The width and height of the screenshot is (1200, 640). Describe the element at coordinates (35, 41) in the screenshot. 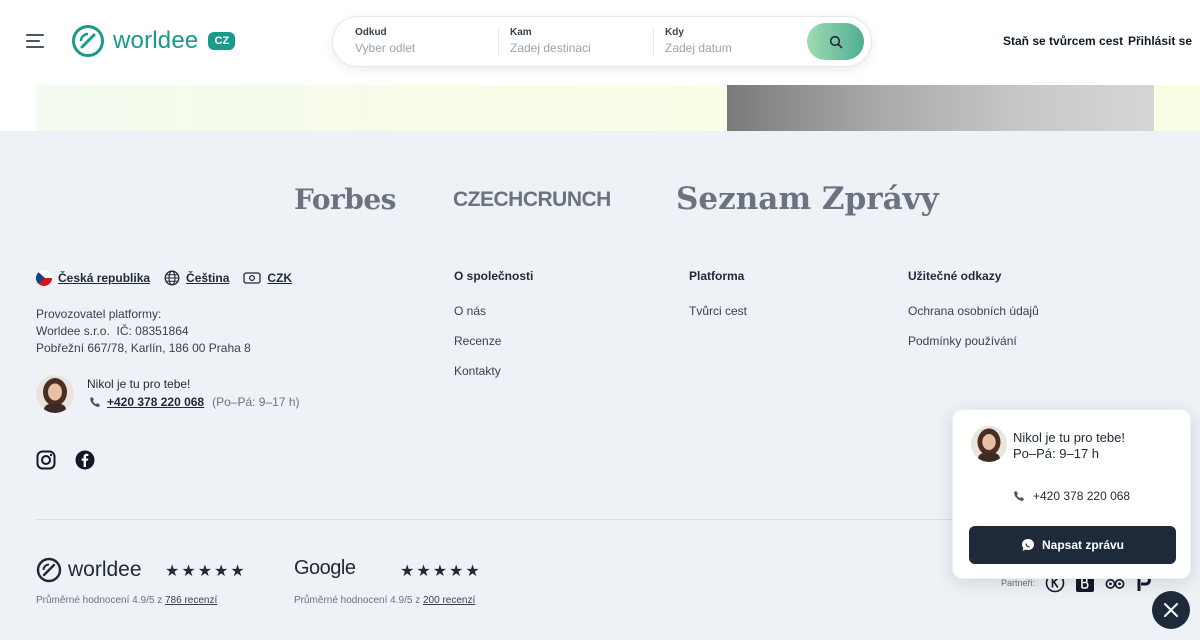

I see `menu-icon` at that location.